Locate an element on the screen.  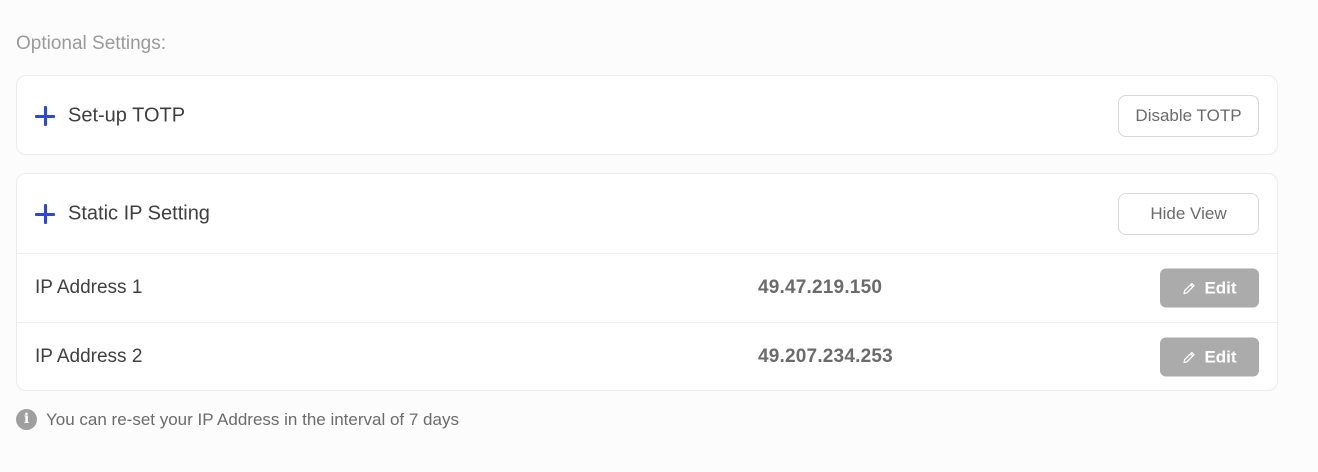
static-ip-title: Static IP Setting is located at coordinates (139, 213).